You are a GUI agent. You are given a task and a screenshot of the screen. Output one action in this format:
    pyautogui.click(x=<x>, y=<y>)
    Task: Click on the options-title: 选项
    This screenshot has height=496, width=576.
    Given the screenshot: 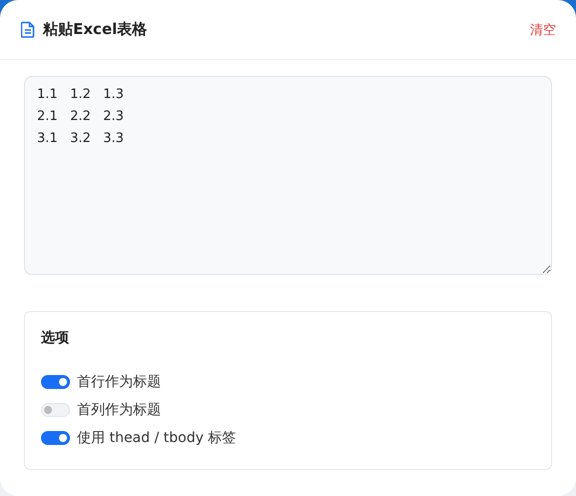 What is the action you would take?
    pyautogui.click(x=55, y=338)
    